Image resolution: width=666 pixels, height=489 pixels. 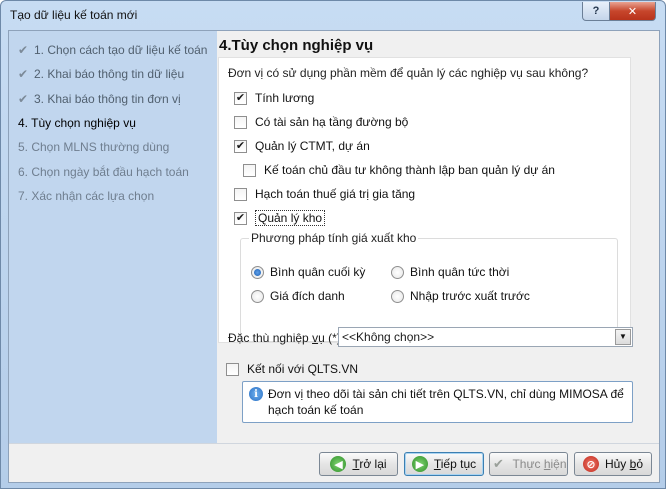 I want to click on option-road-infrastructure: Có tài sản hạ tầng đường bộ, so click(x=321, y=122).